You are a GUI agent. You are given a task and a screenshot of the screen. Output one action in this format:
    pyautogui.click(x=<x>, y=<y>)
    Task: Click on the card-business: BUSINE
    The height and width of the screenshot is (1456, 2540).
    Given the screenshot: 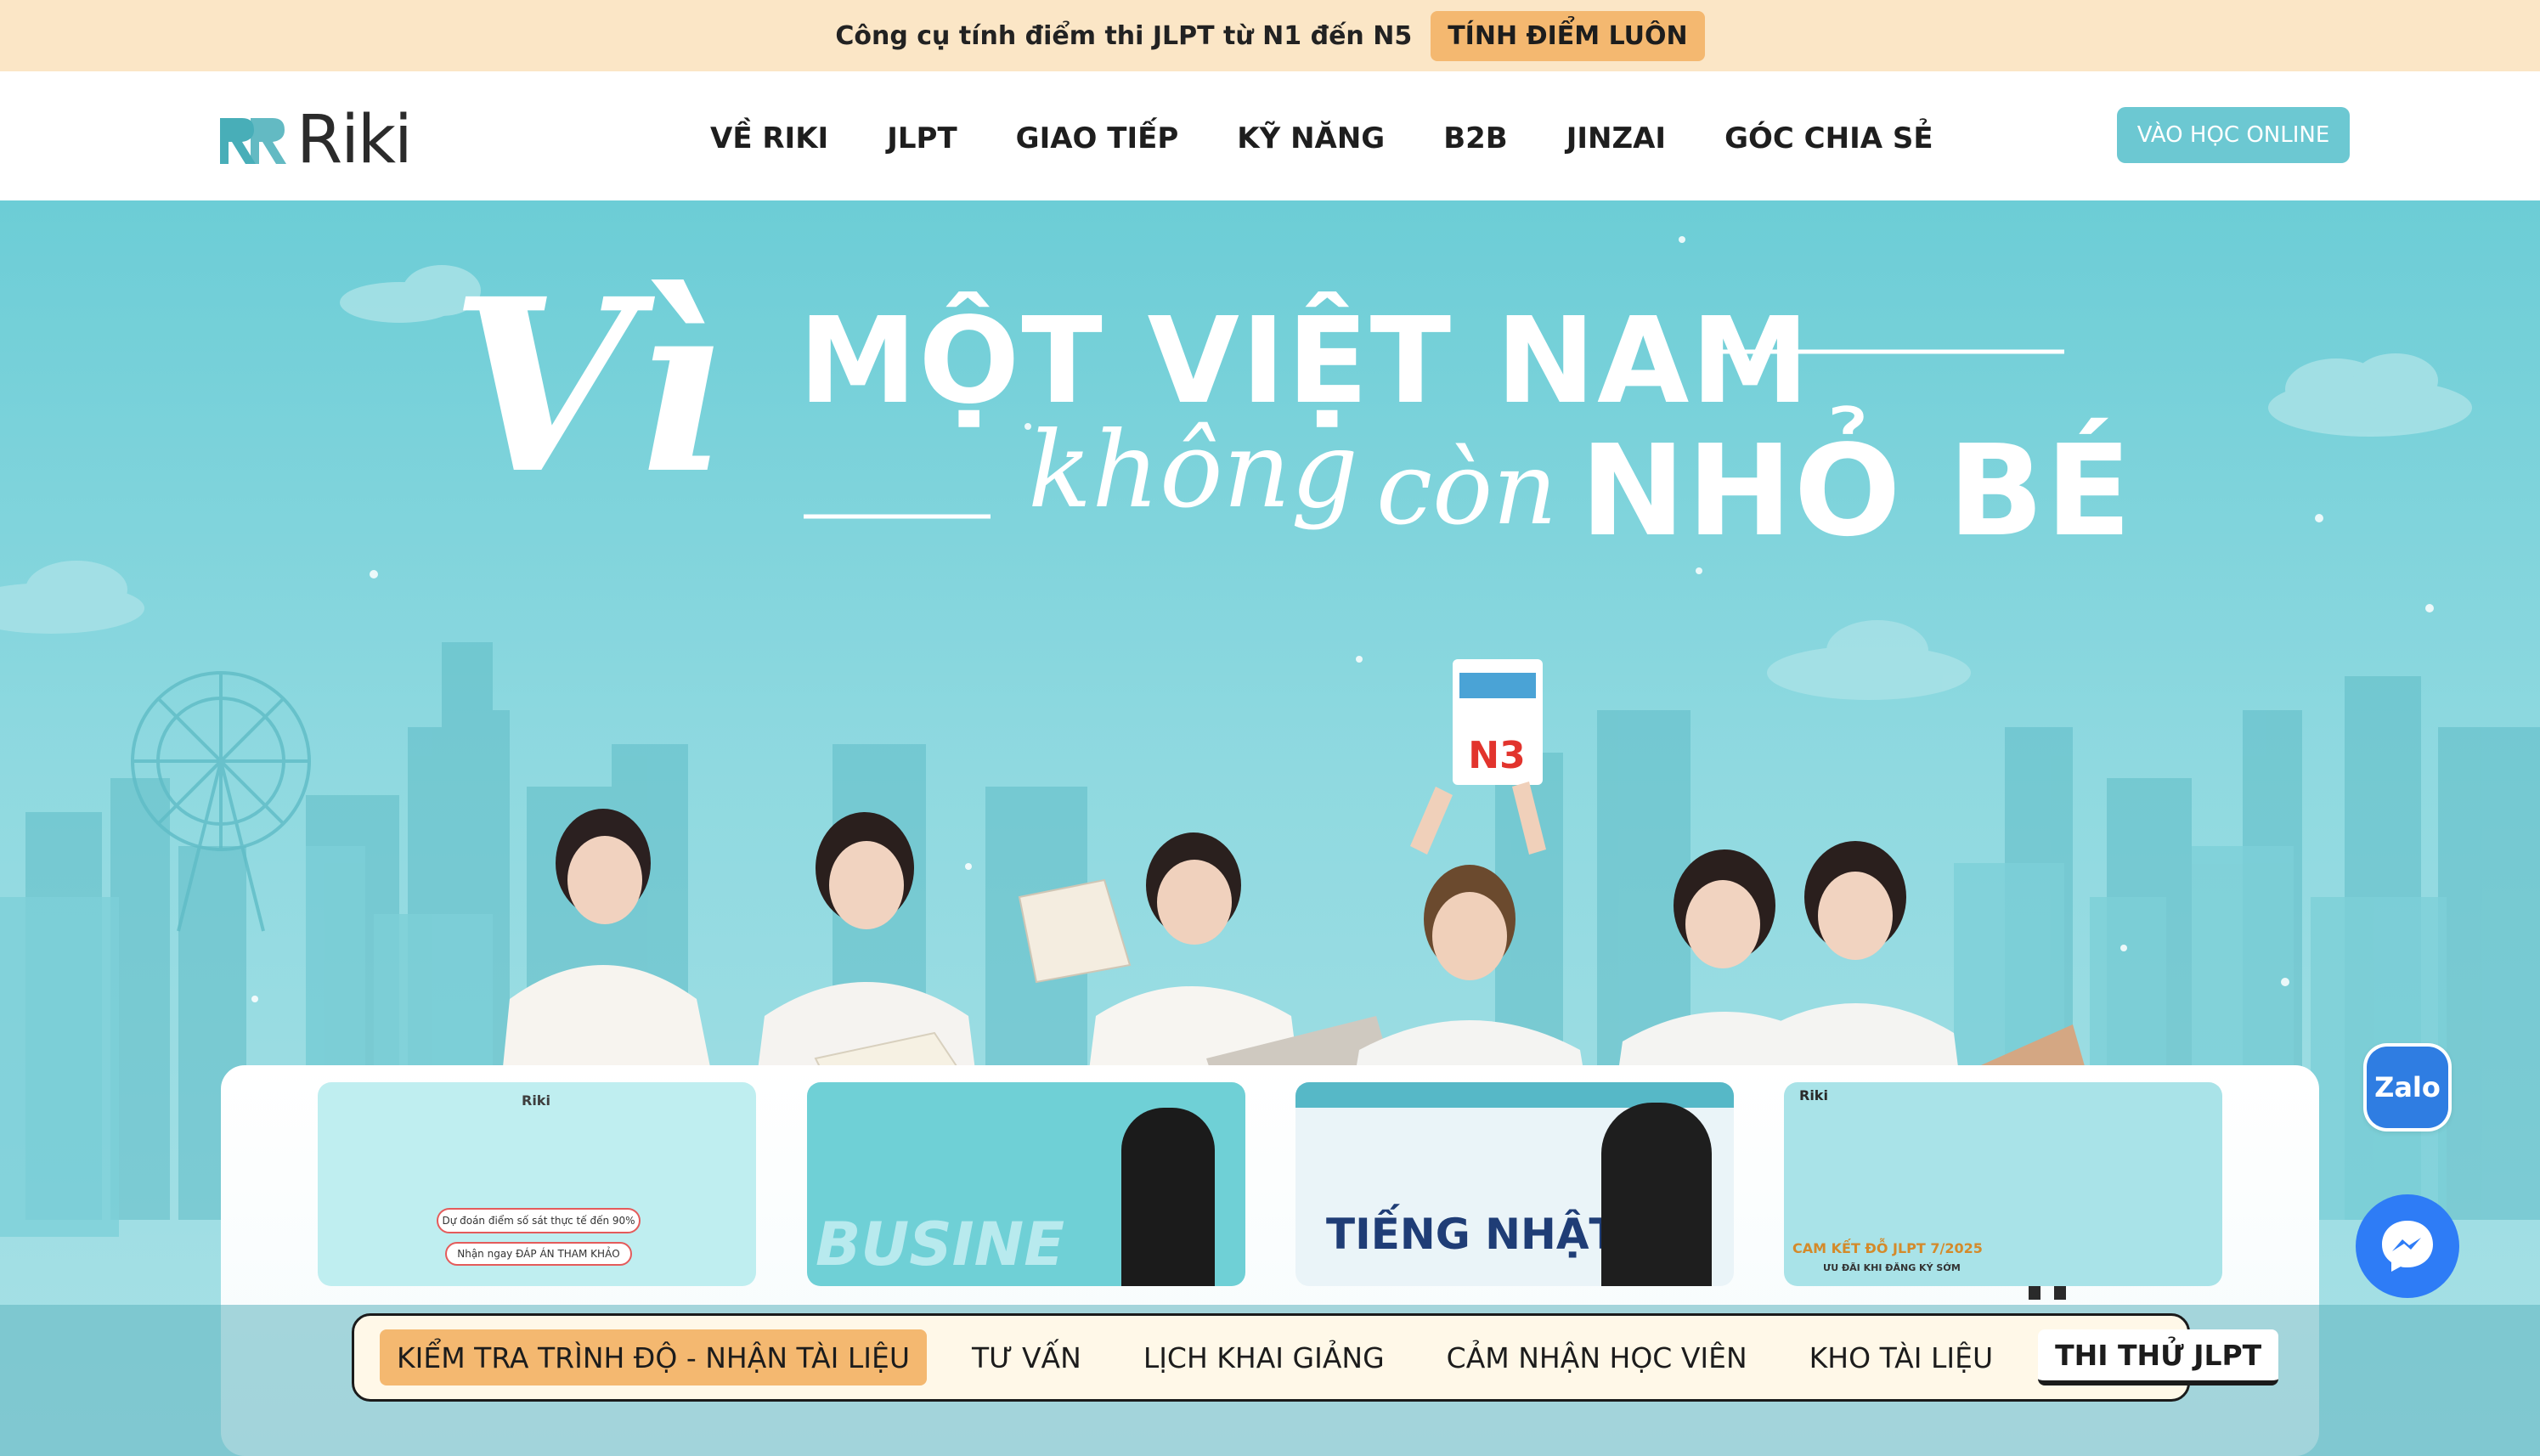 What is the action you would take?
    pyautogui.click(x=1026, y=1184)
    